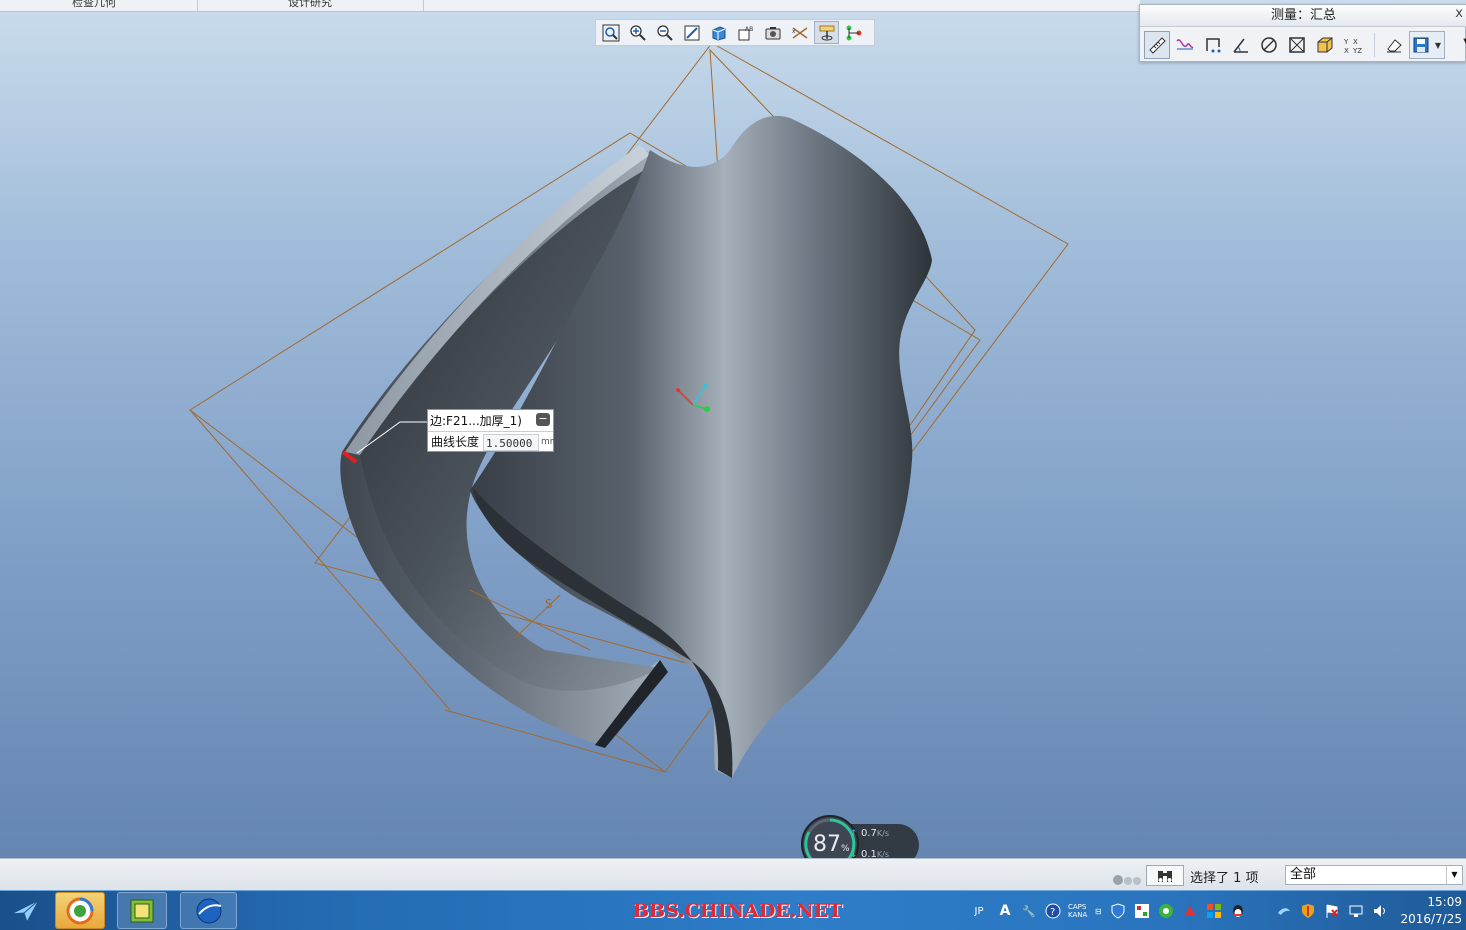 This screenshot has width=1466, height=930. Describe the element at coordinates (1284, 911) in the screenshot. I see `bird-icon` at that location.